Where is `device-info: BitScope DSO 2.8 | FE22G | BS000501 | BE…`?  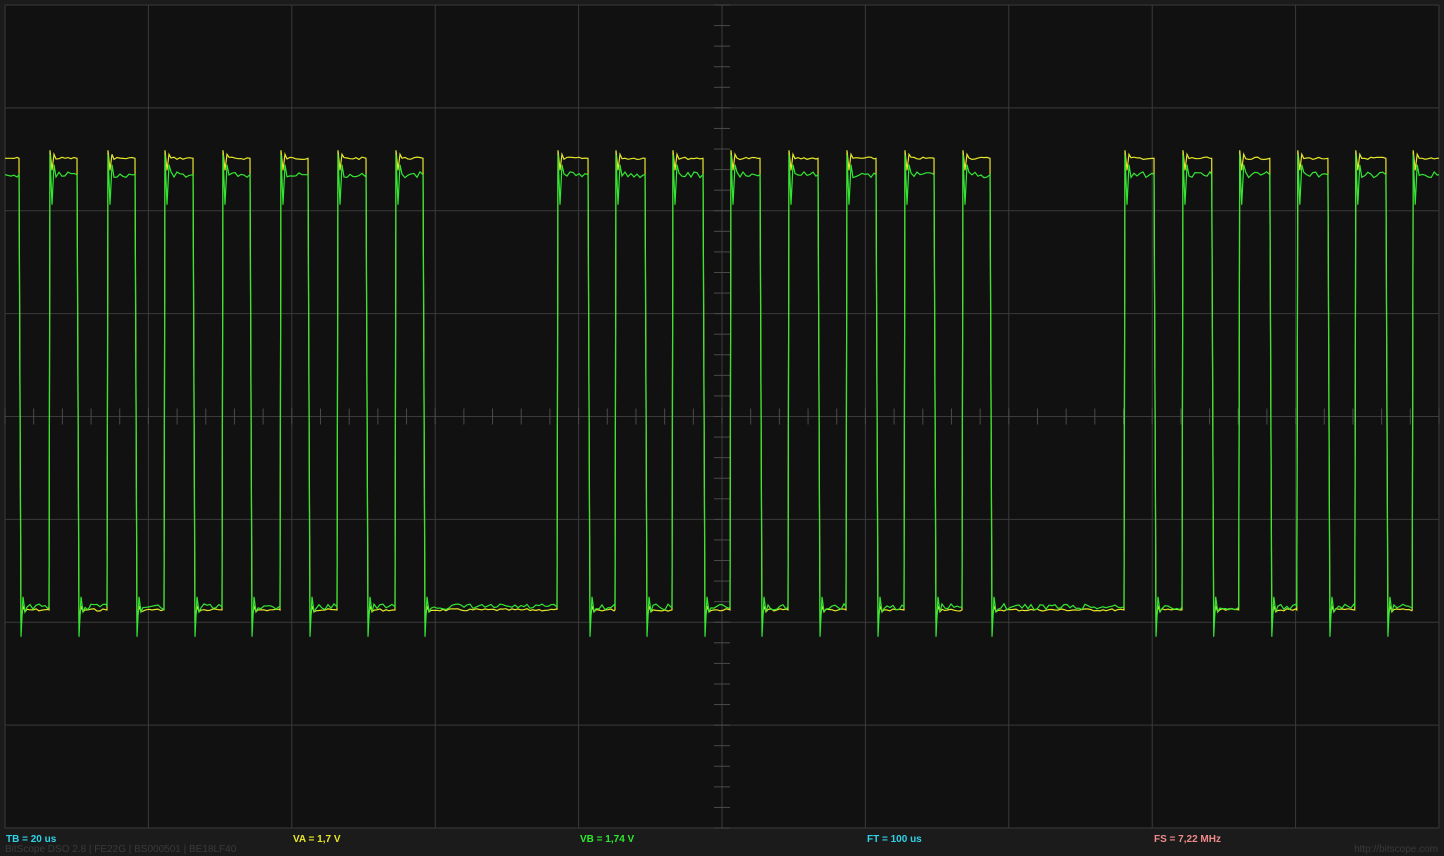 device-info: BitScope DSO 2.8 | FE22G | BS000501 | BE… is located at coordinates (121, 849).